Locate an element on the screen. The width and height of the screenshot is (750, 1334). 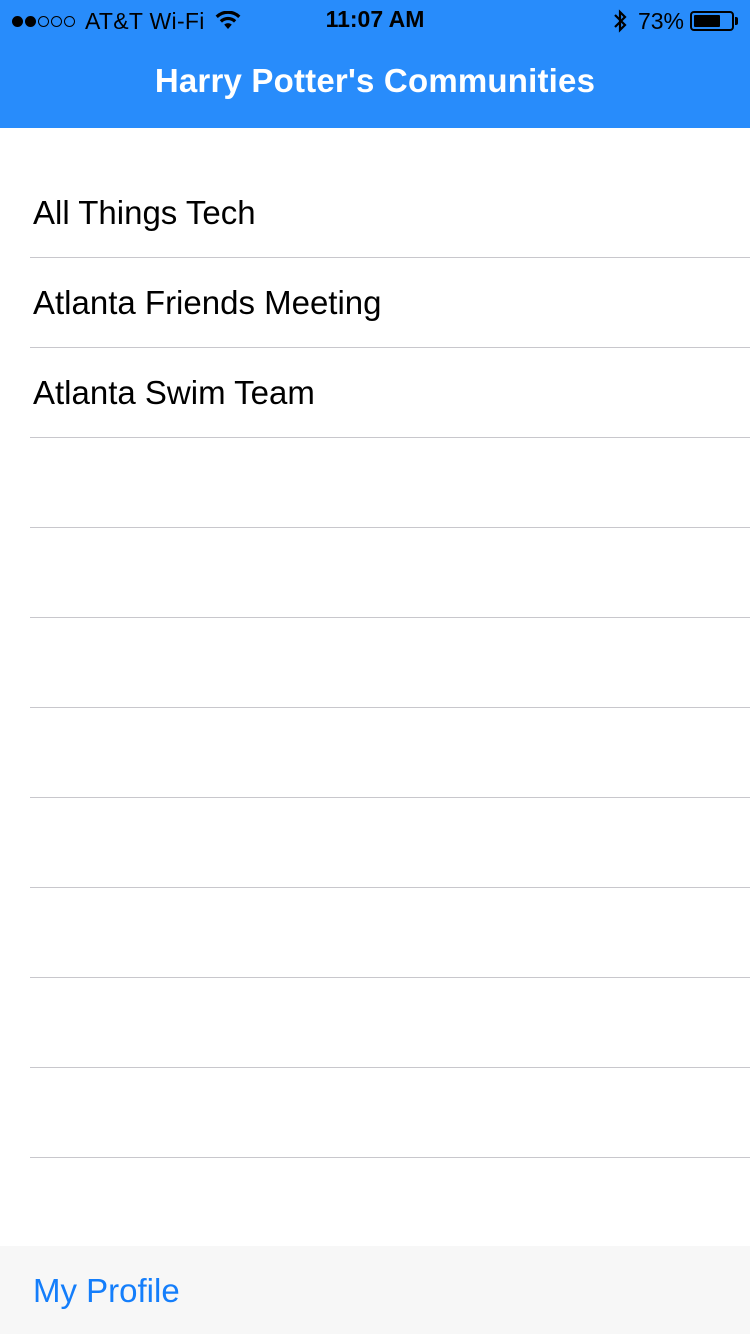
status-right: 73% is located at coordinates (675, 21).